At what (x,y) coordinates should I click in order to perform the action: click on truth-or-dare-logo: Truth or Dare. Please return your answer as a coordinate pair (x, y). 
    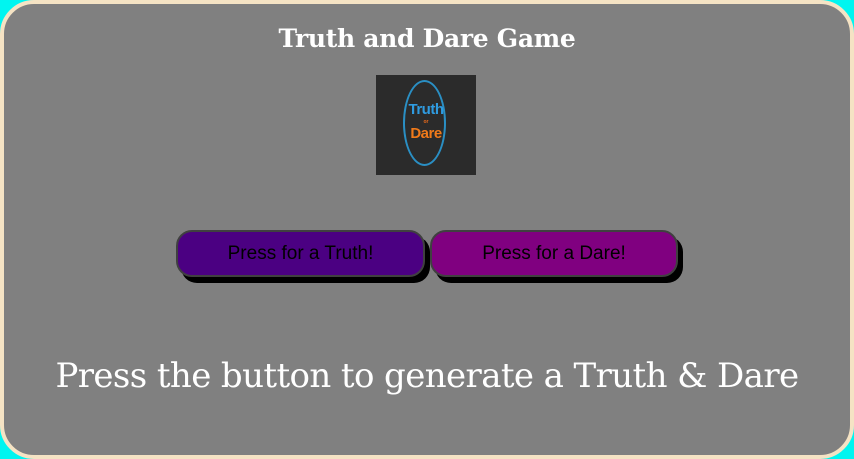
    Looking at the image, I should click on (426, 125).